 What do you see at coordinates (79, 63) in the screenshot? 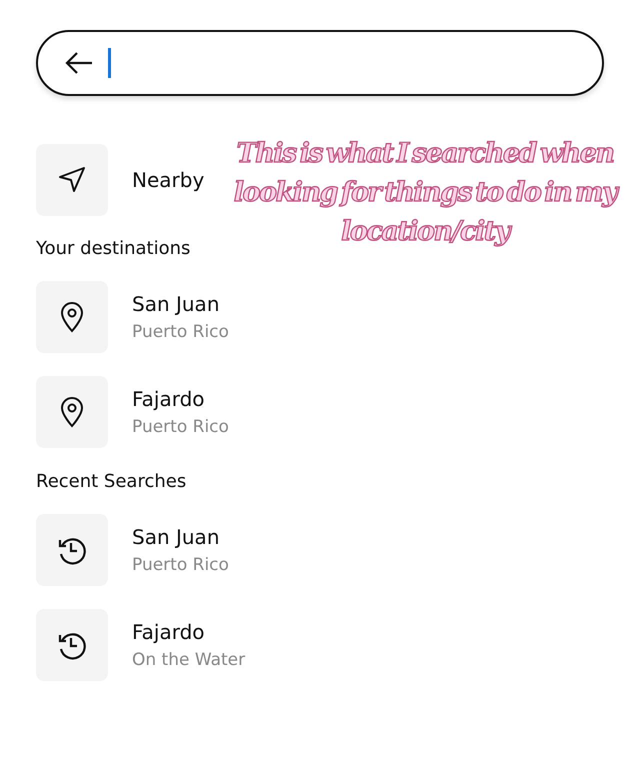
I see `back-arrow-icon` at bounding box center [79, 63].